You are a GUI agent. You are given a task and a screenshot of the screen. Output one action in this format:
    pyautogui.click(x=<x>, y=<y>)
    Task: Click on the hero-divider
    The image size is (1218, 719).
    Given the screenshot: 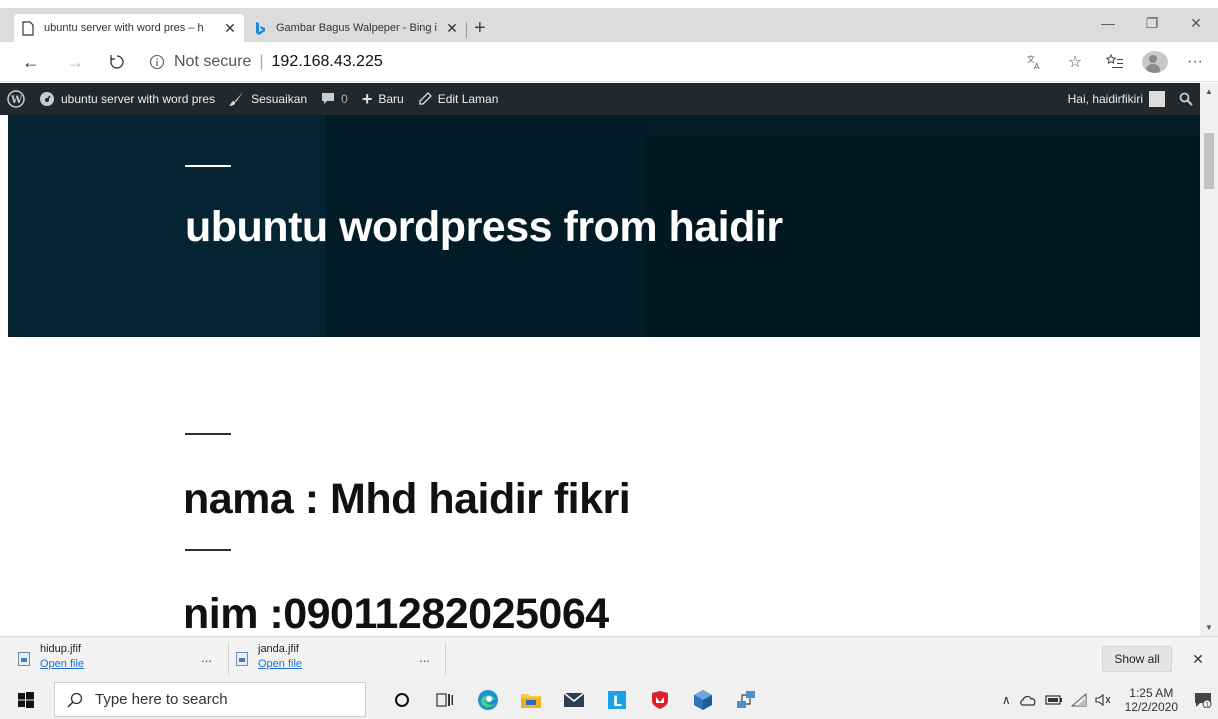 What is the action you would take?
    pyautogui.click(x=208, y=166)
    